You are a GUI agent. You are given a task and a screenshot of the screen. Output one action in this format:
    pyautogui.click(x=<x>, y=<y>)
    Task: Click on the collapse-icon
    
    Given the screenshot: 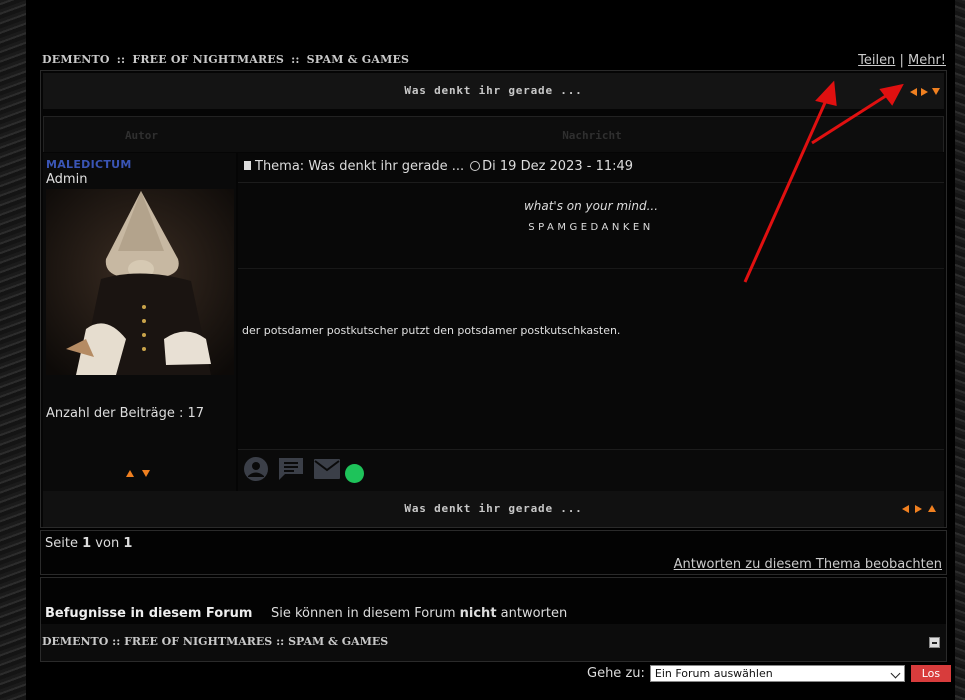 What is the action you would take?
    pyautogui.click(x=934, y=642)
    